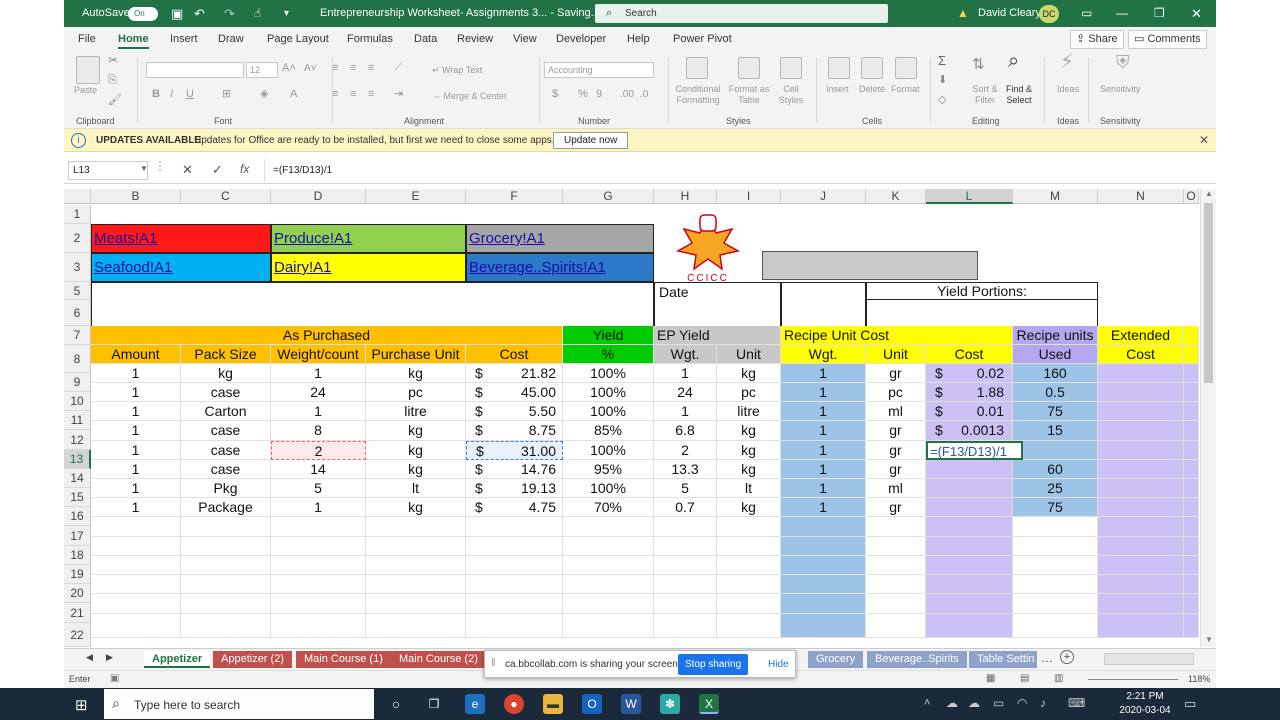 The height and width of the screenshot is (720, 1280). Describe the element at coordinates (1141, 354) in the screenshot. I see `header-ext-cost: Cost` at that location.